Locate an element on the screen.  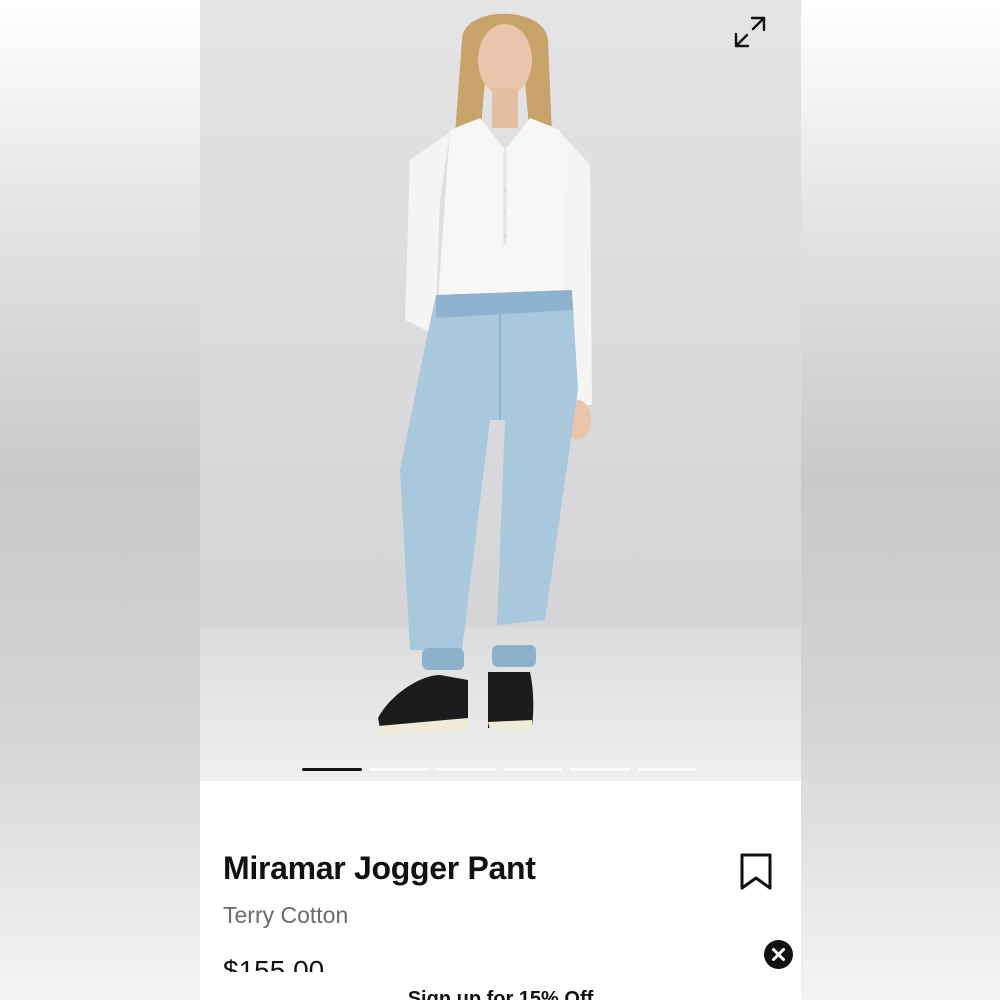
product-price: $155.00 is located at coordinates (274, 963).